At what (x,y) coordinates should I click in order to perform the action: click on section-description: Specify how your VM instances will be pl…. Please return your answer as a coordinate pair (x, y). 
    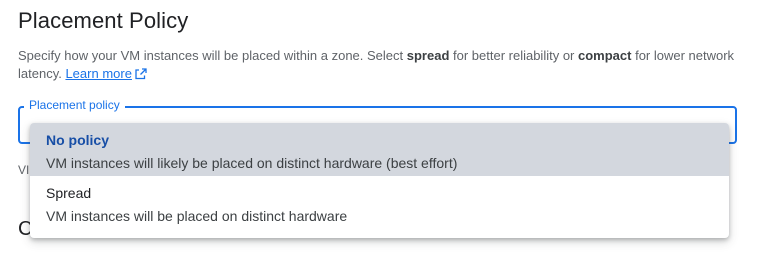
    Looking at the image, I should click on (383, 66).